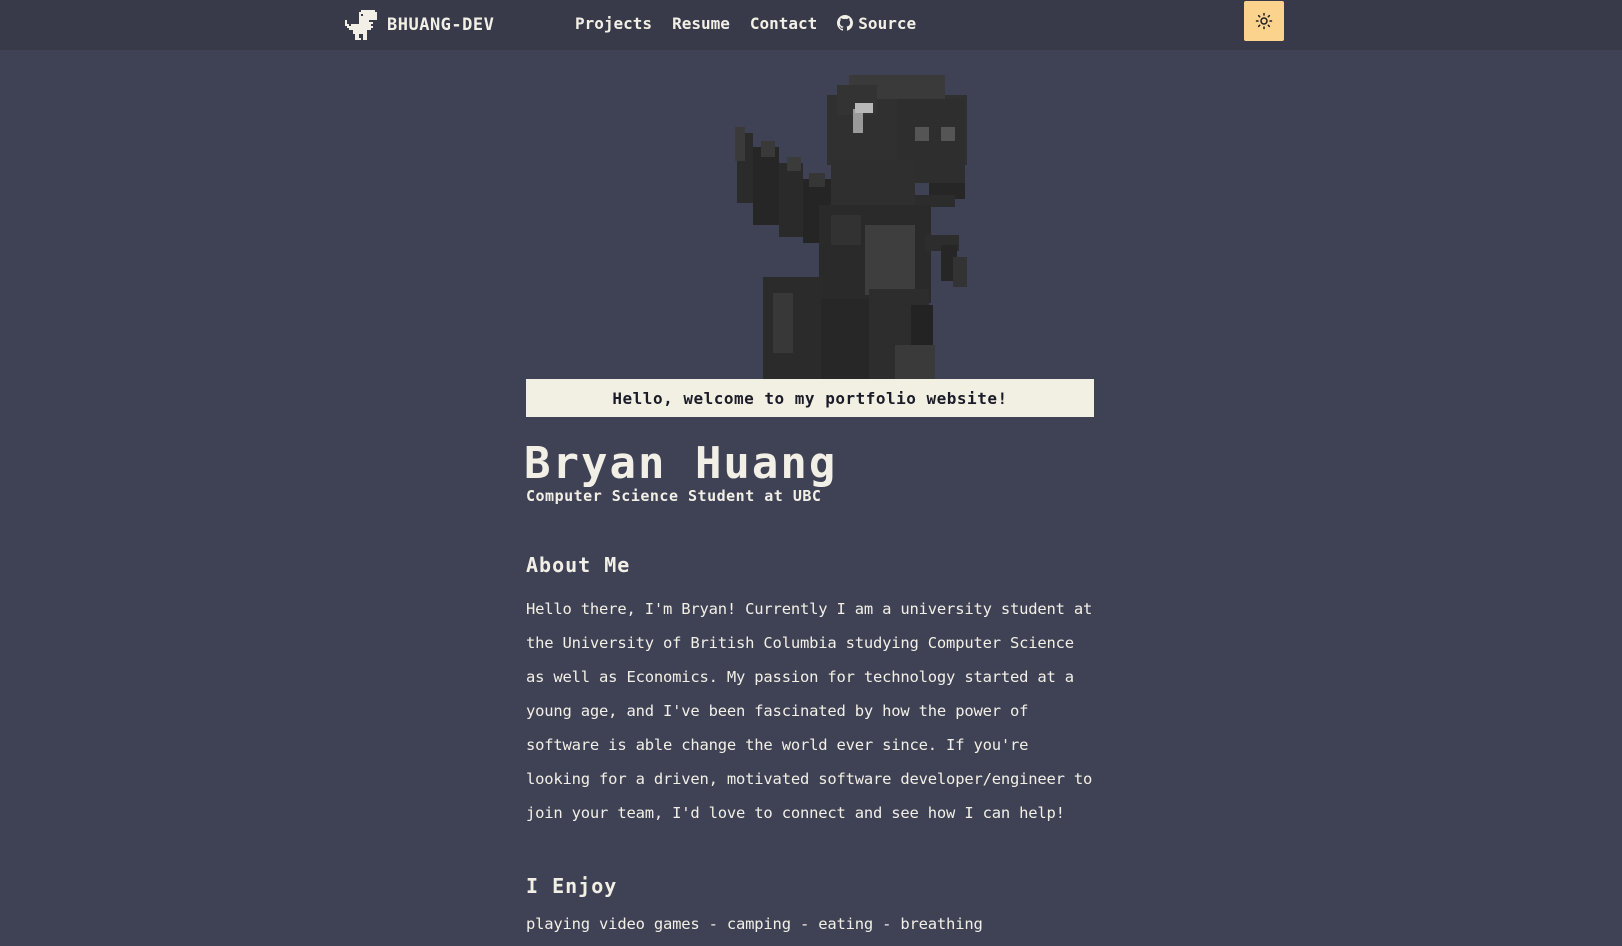  What do you see at coordinates (851, 227) in the screenshot?
I see `pixel-dinosaur-image` at bounding box center [851, 227].